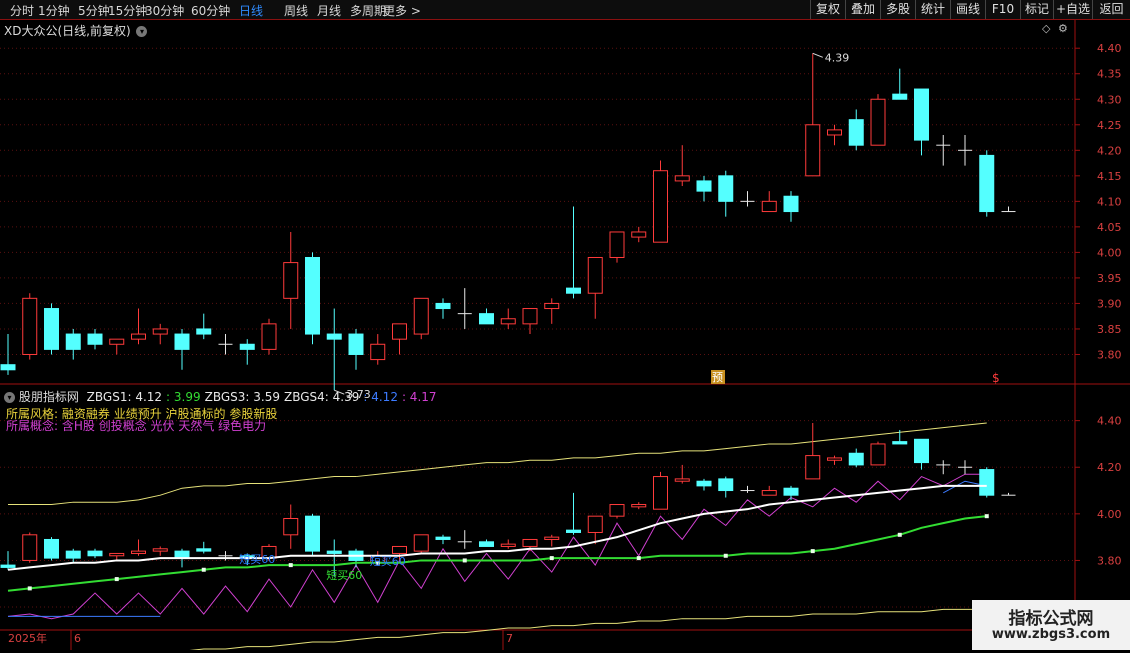  Describe the element at coordinates (1051, 619) in the screenshot. I see `watermark-title: 指标公式网` at that location.